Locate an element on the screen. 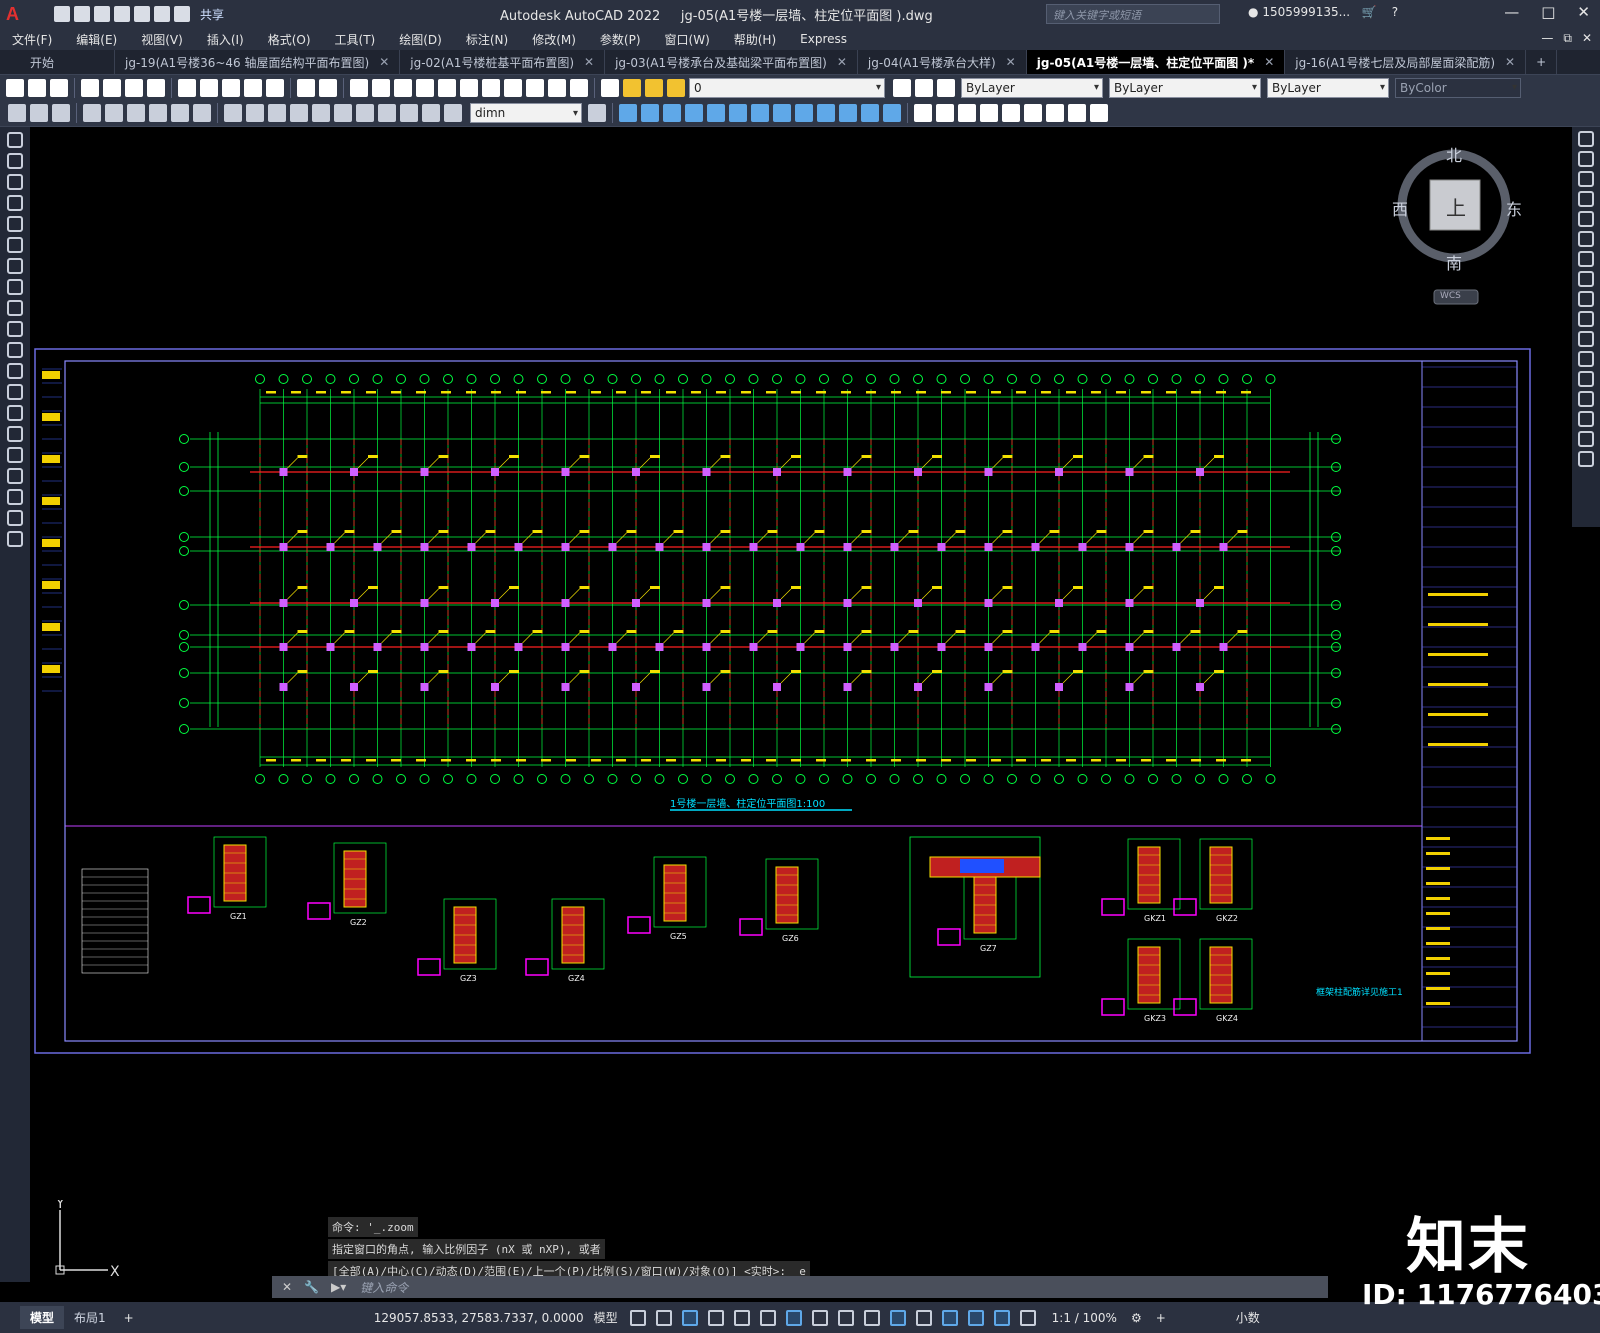 This screenshot has height=1333, width=1600. calculator-icon is located at coordinates (557, 87).